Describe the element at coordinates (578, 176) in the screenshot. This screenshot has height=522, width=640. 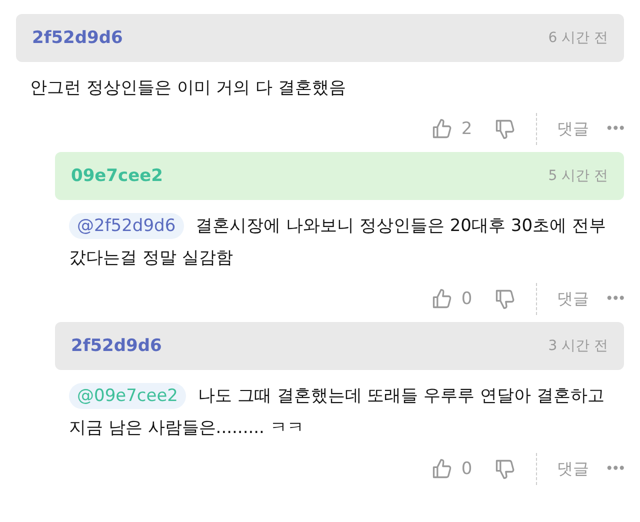
I see `timestamp: 5 시간 전` at that location.